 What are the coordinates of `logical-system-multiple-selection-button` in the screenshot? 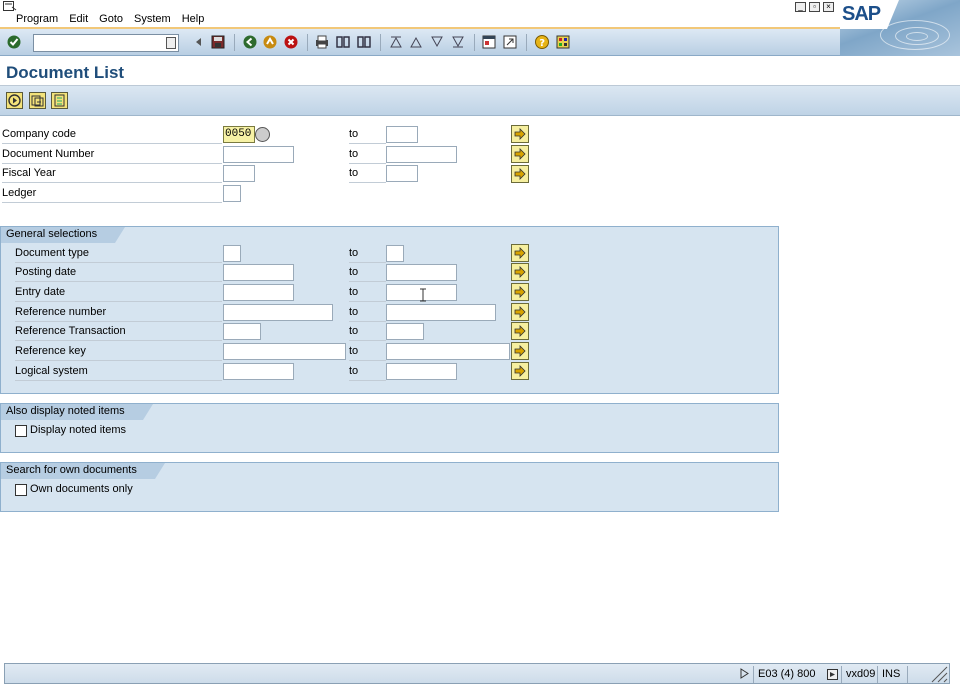 It's located at (520, 371).